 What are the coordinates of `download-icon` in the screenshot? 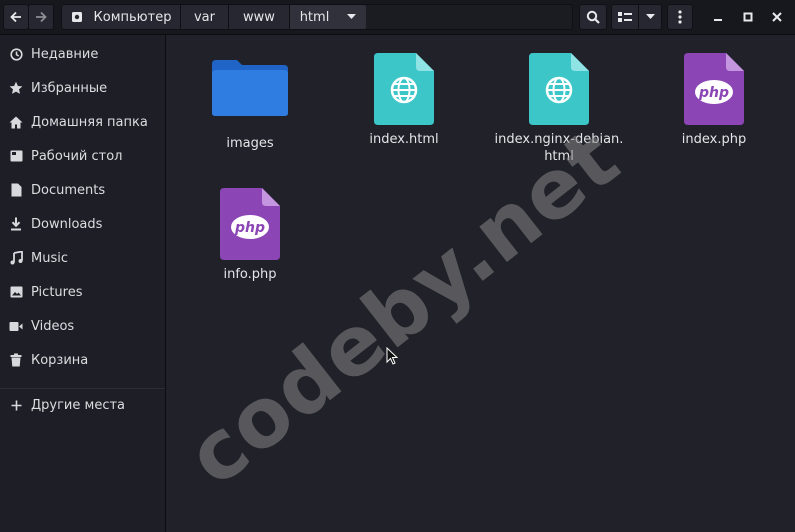 It's located at (16, 224).